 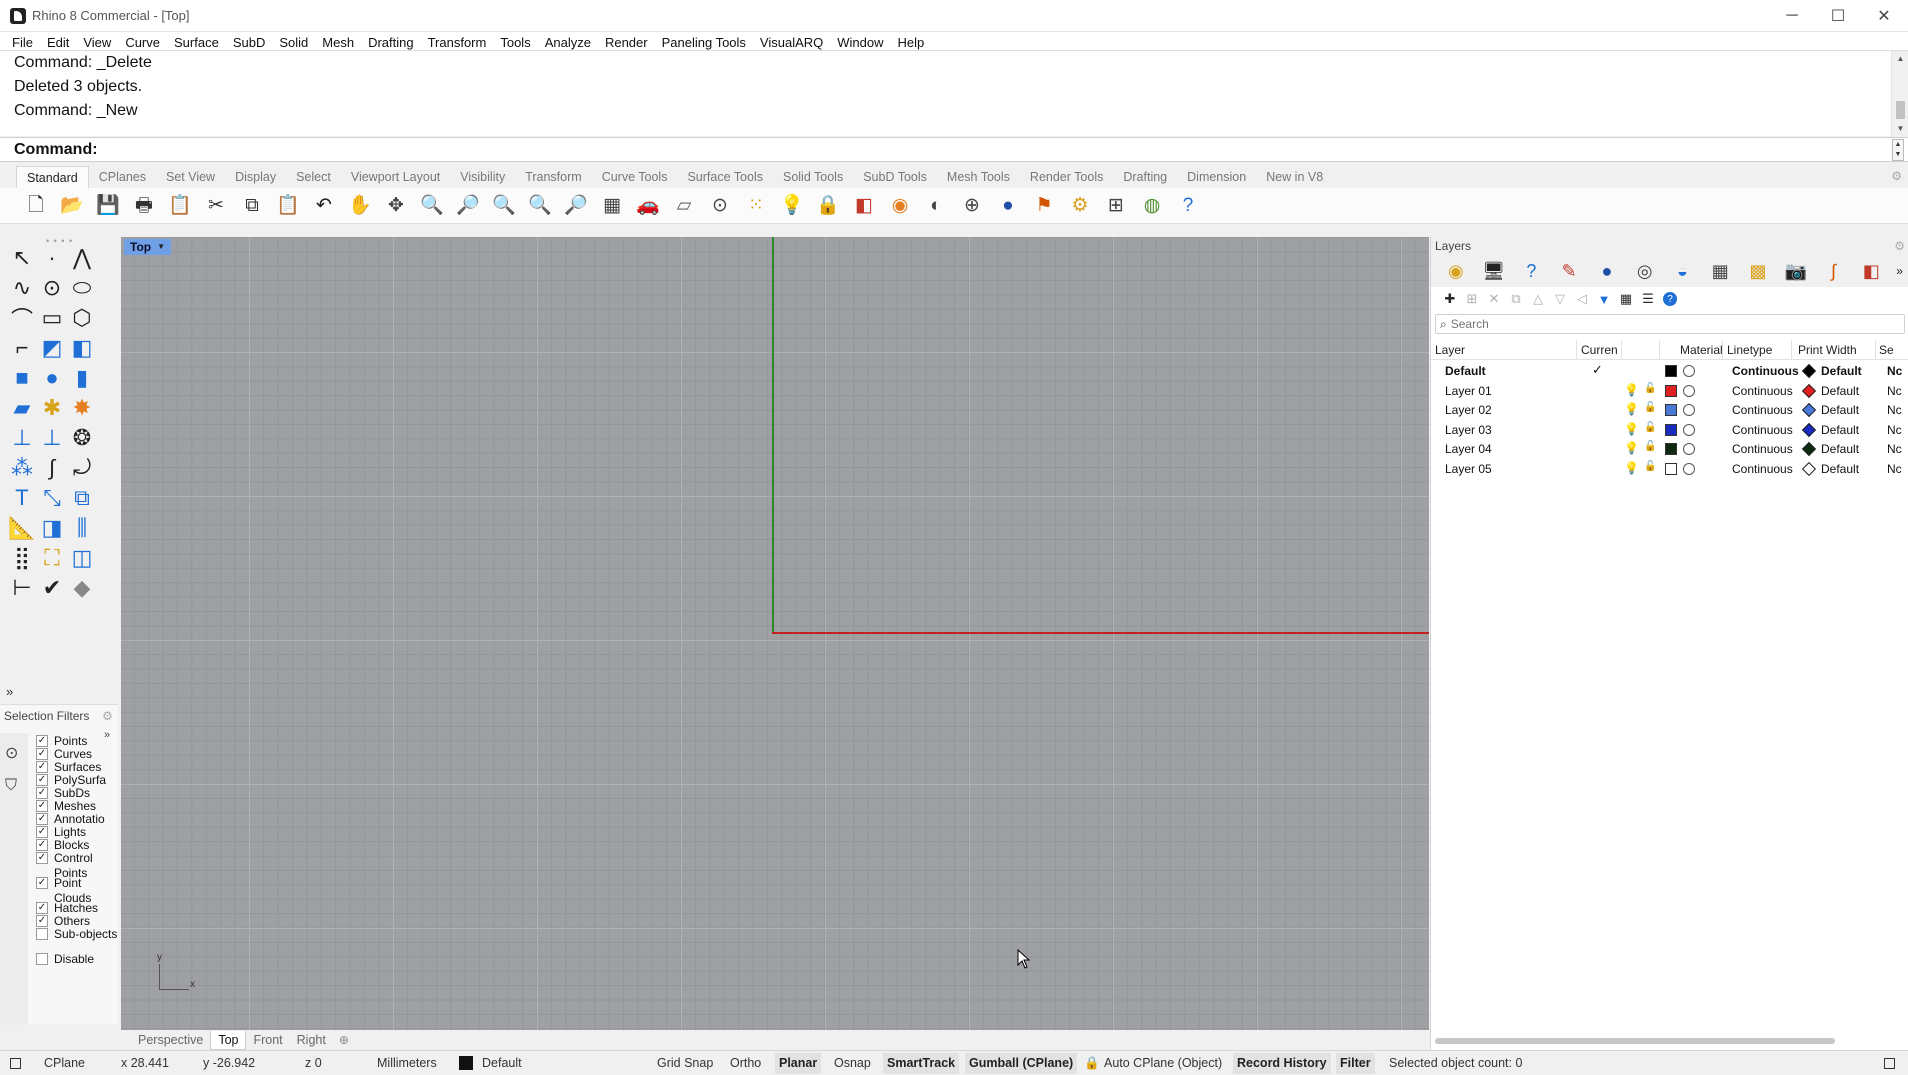 I want to click on help-panel-icon: ?, so click(x=1532, y=271).